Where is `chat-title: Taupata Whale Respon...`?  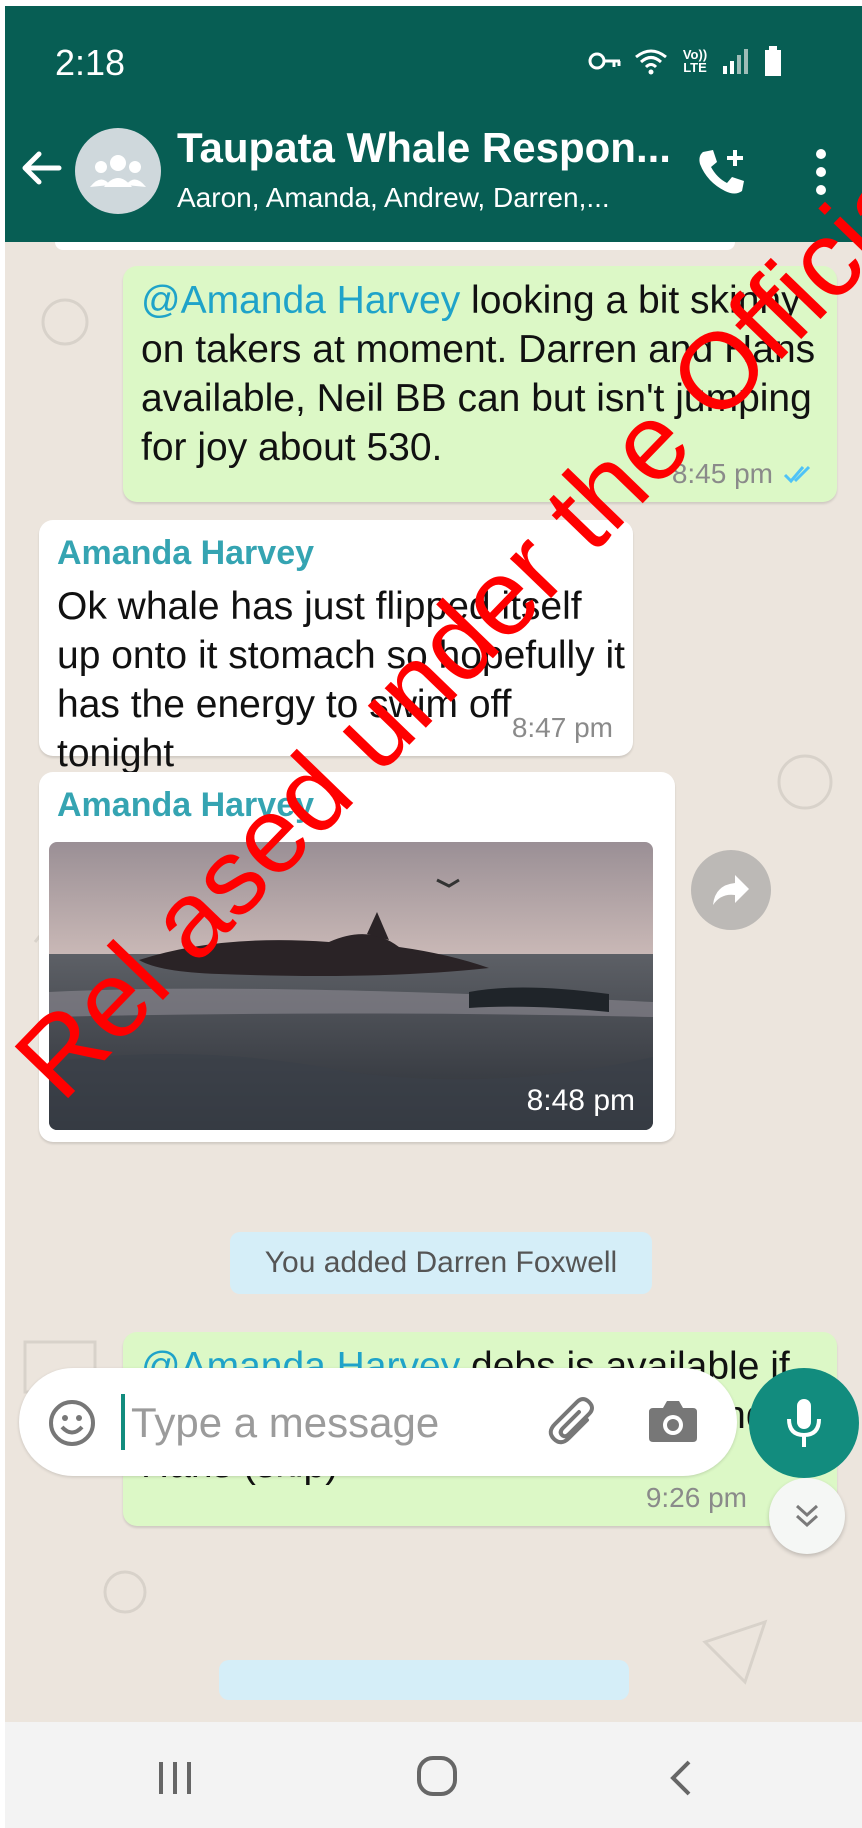 chat-title: Taupata Whale Respon... is located at coordinates (424, 148).